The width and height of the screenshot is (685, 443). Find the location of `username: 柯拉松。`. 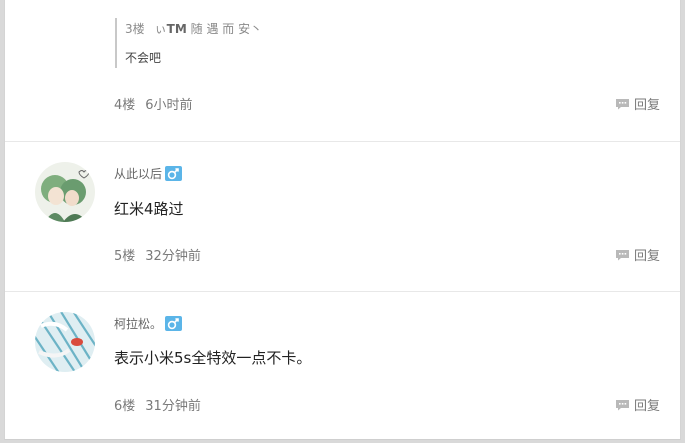

username: 柯拉松。 is located at coordinates (148, 323).